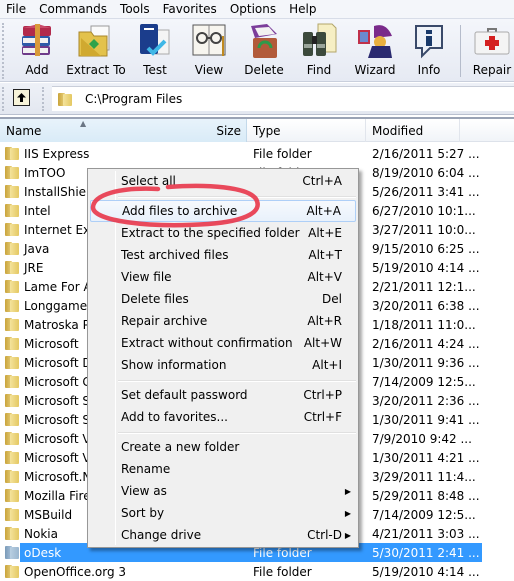 The width and height of the screenshot is (514, 581). What do you see at coordinates (96, 41) in the screenshot?
I see `extract-folder-icon` at bounding box center [96, 41].